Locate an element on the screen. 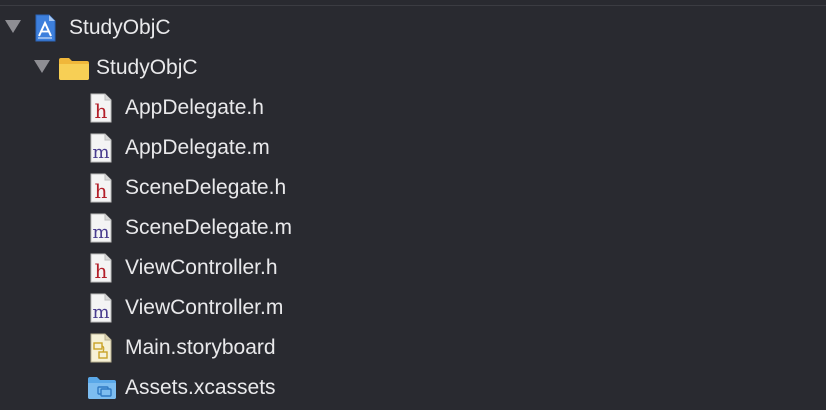  file-name: Main.storyboard is located at coordinates (200, 347).